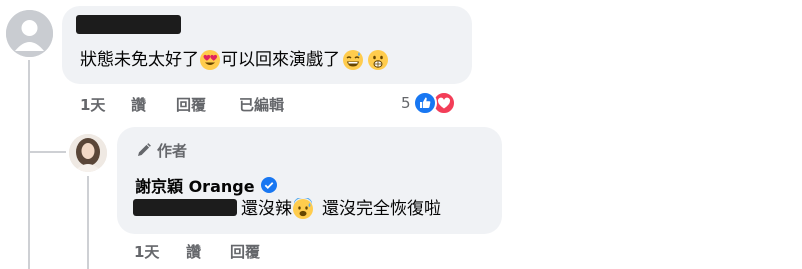 The image size is (802, 269). What do you see at coordinates (88, 222) in the screenshot?
I see `thread-line-reply` at bounding box center [88, 222].